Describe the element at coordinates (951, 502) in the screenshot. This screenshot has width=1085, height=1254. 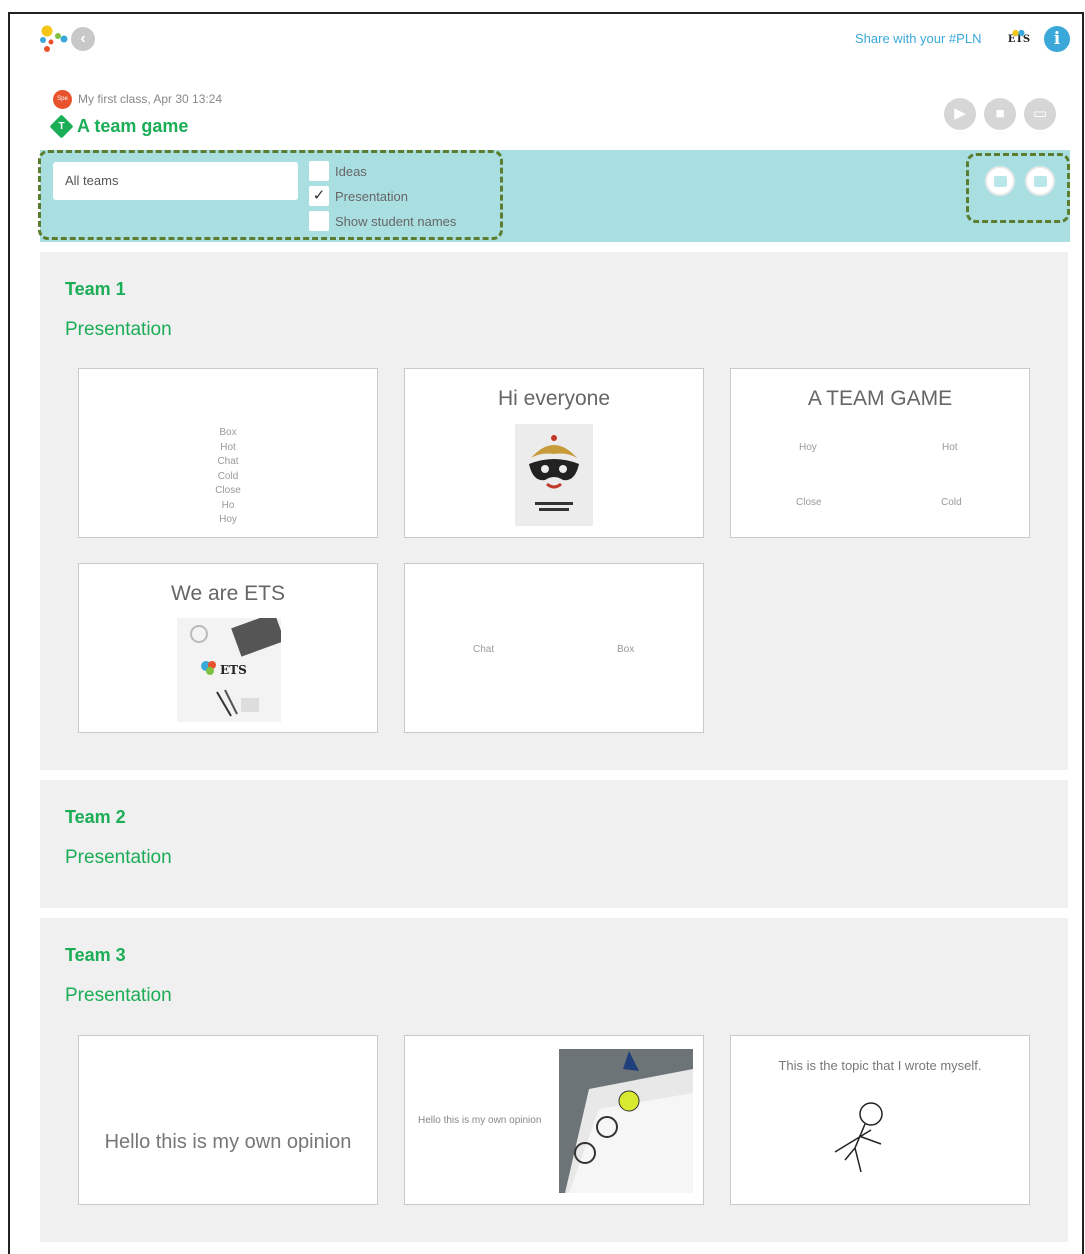
I see `slide-word: Cold` at that location.